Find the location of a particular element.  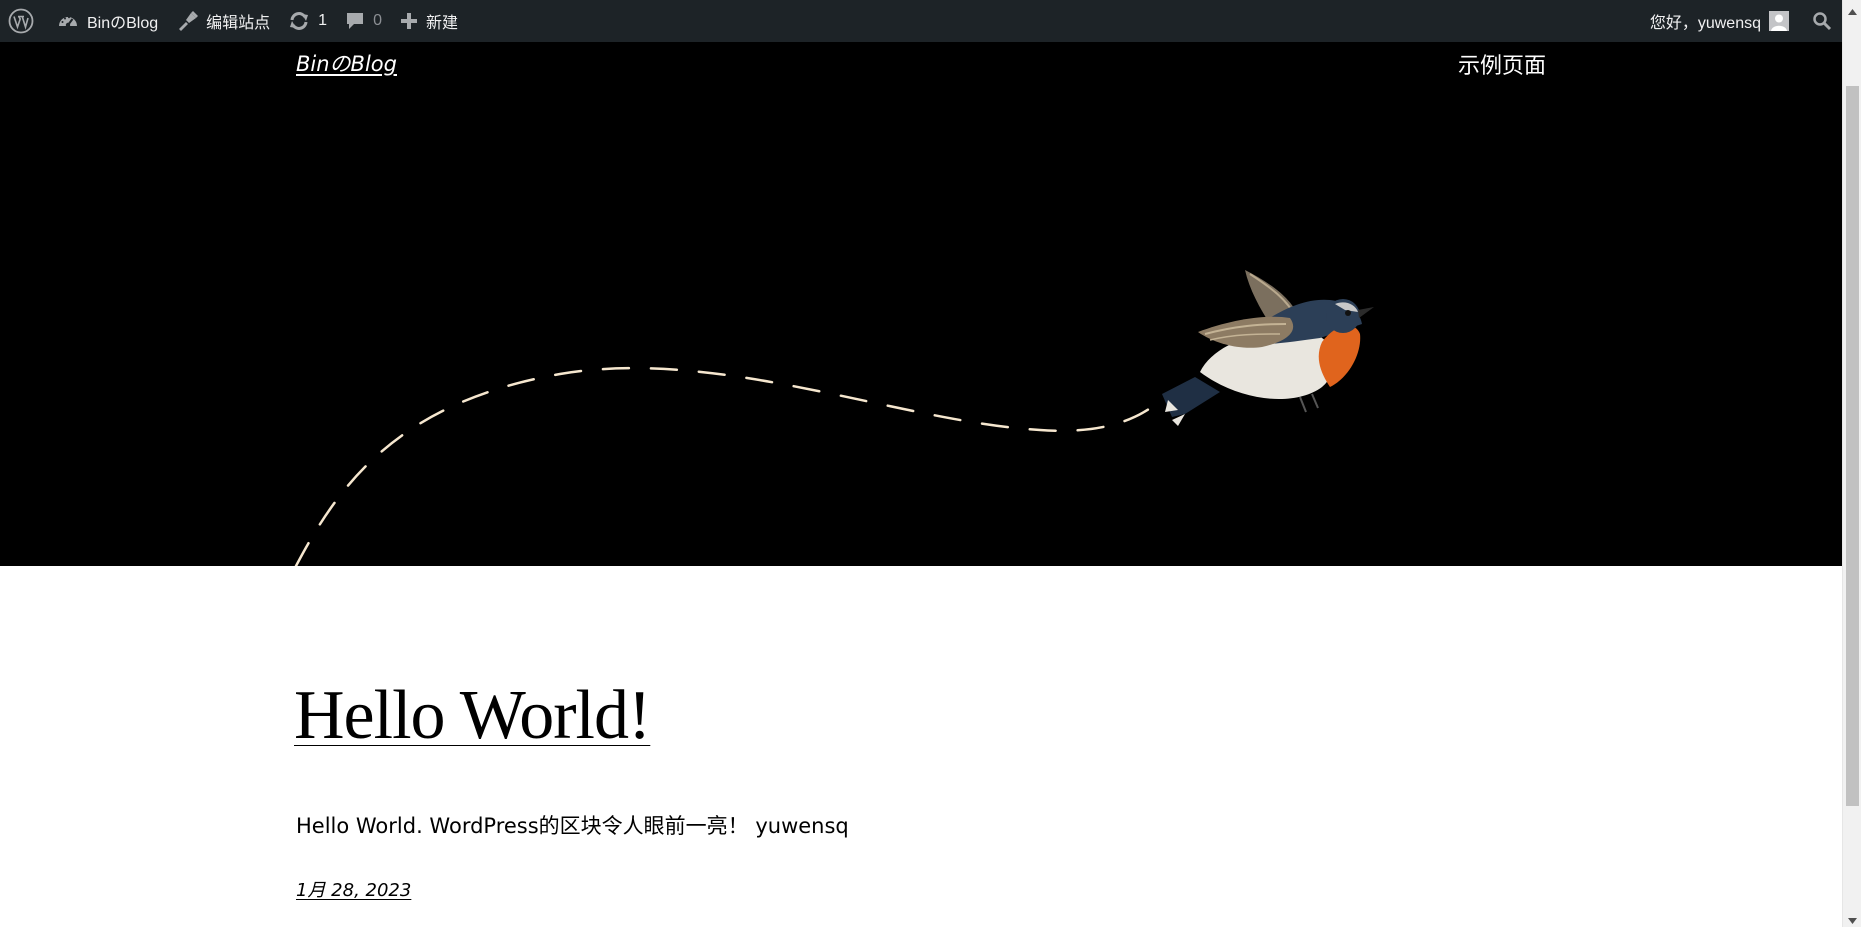

site-name-menu: BinのBlog is located at coordinates (105, 21).